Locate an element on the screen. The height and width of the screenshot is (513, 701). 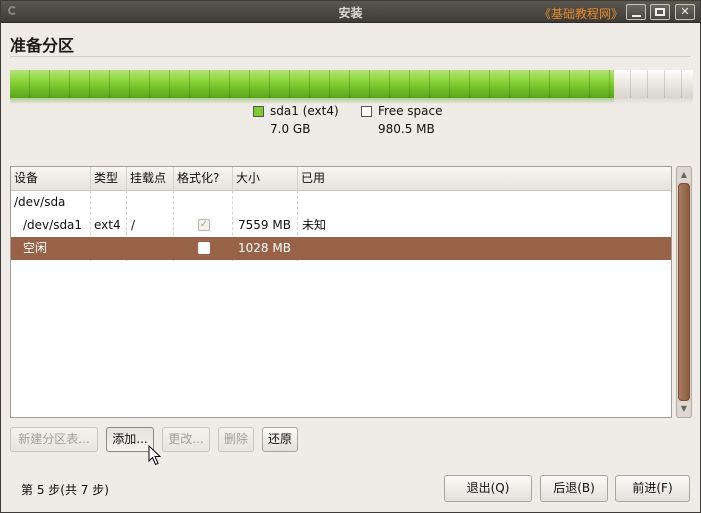
maximize-button is located at coordinates (660, 12).